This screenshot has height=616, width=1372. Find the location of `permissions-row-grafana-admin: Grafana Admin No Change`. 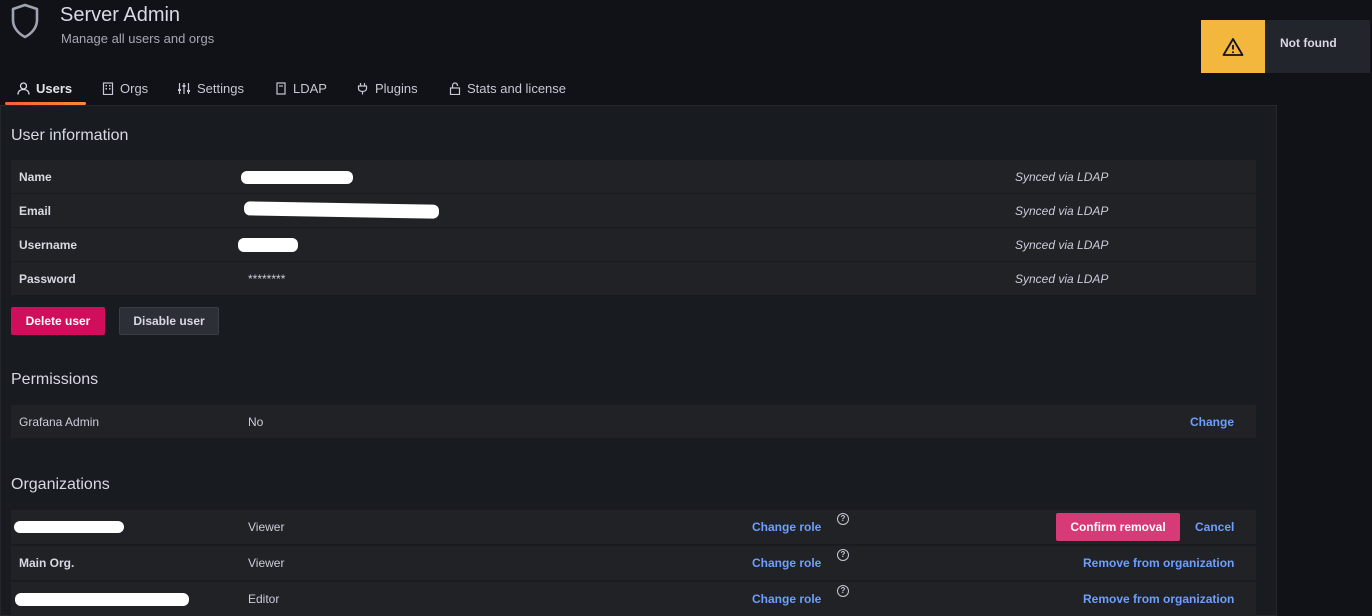

permissions-row-grafana-admin: Grafana Admin No Change is located at coordinates (633, 421).